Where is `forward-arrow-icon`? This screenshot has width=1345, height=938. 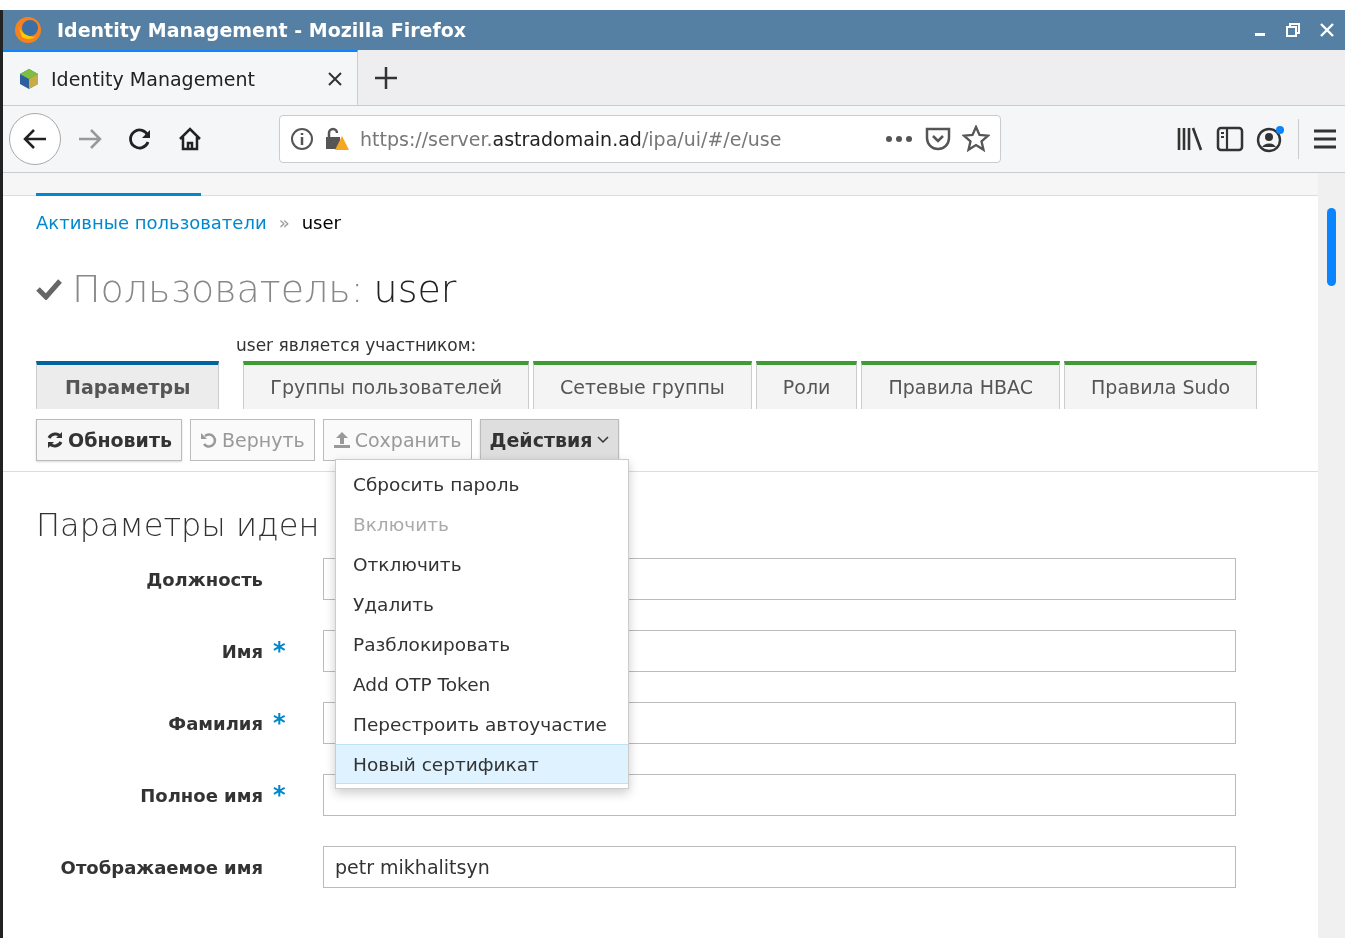 forward-arrow-icon is located at coordinates (90, 139).